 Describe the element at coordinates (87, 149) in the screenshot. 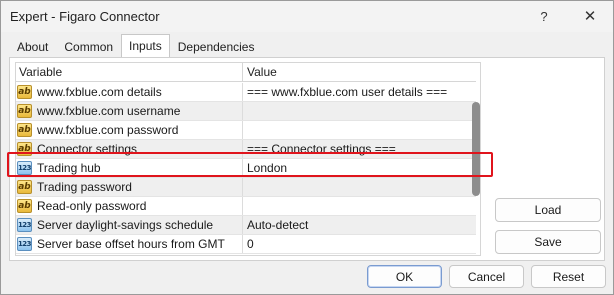

I see `variable-name: Connector settings` at that location.